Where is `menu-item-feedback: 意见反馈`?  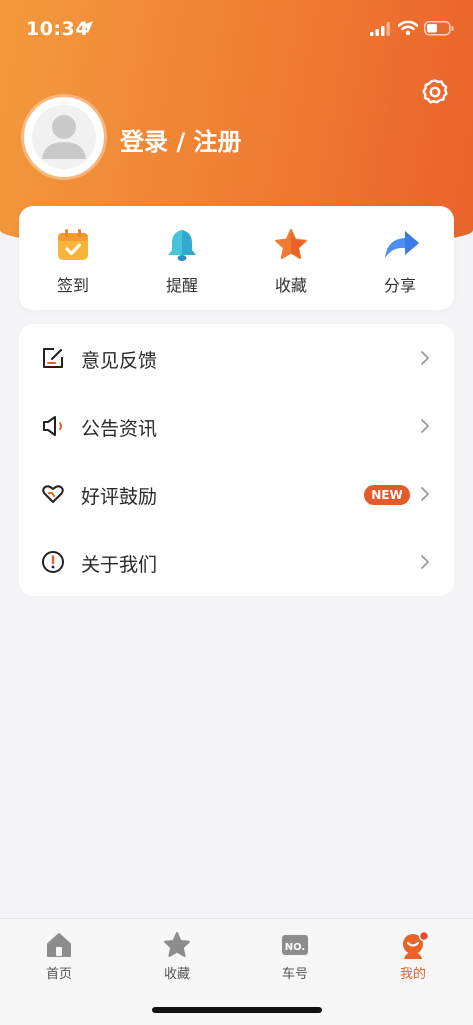 menu-item-feedback: 意见反馈 is located at coordinates (236, 358).